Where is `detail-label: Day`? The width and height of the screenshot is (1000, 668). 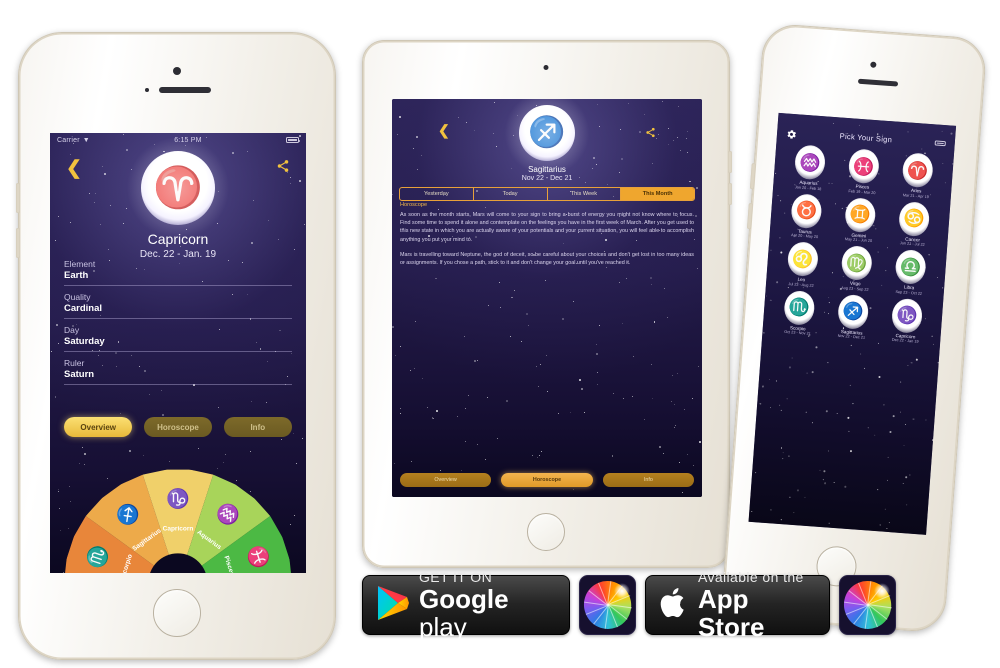 detail-label: Day is located at coordinates (72, 330).